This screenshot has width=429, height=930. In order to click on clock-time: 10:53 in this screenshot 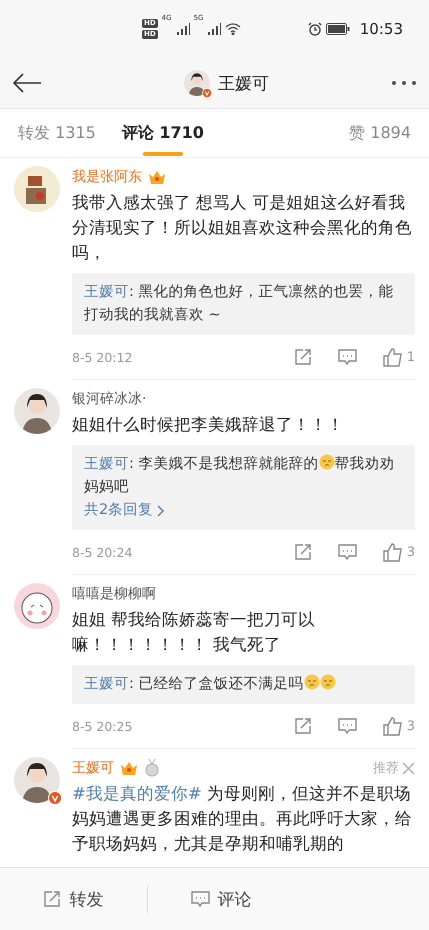, I will do `click(381, 29)`.